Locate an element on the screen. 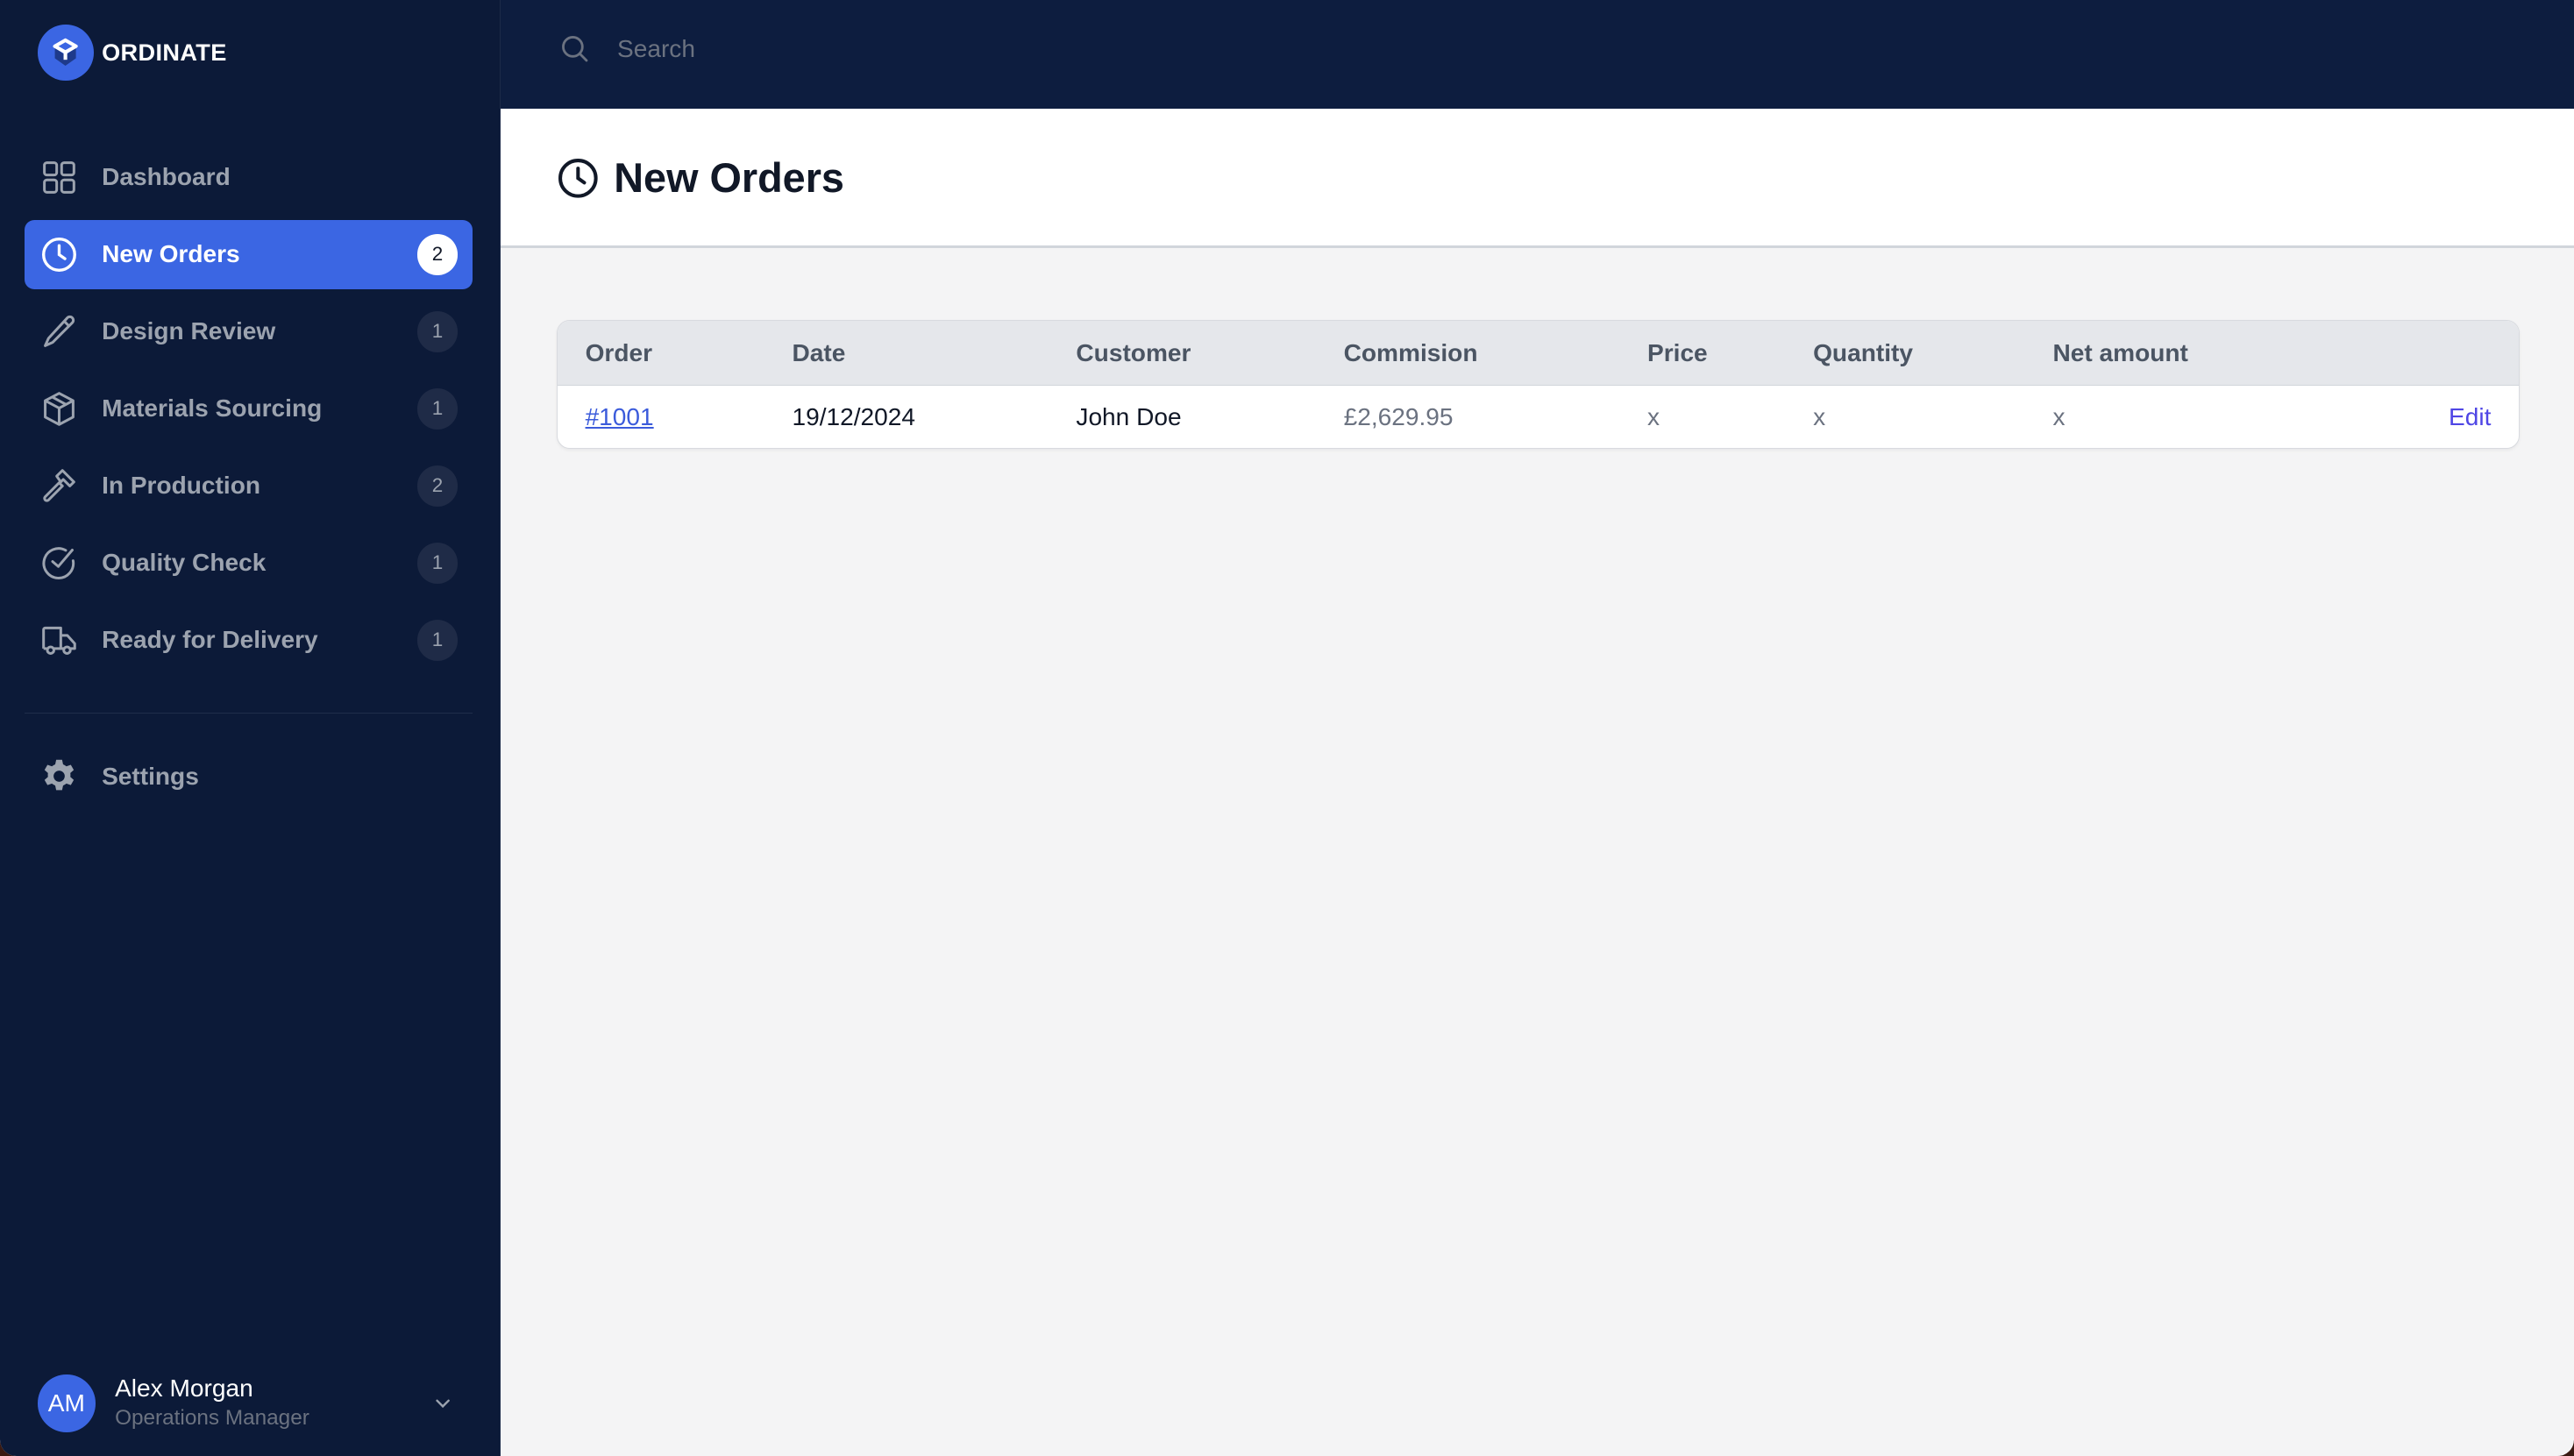 The width and height of the screenshot is (2574, 1456). sidebar-item-label: New Orders is located at coordinates (171, 254).